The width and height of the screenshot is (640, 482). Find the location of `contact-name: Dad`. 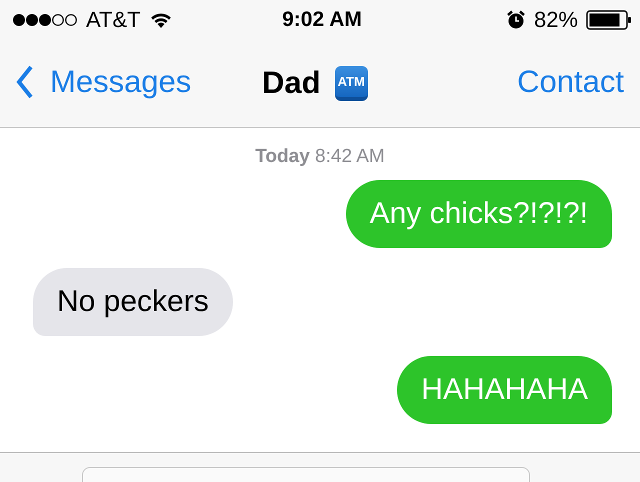

contact-name: Dad is located at coordinates (291, 83).